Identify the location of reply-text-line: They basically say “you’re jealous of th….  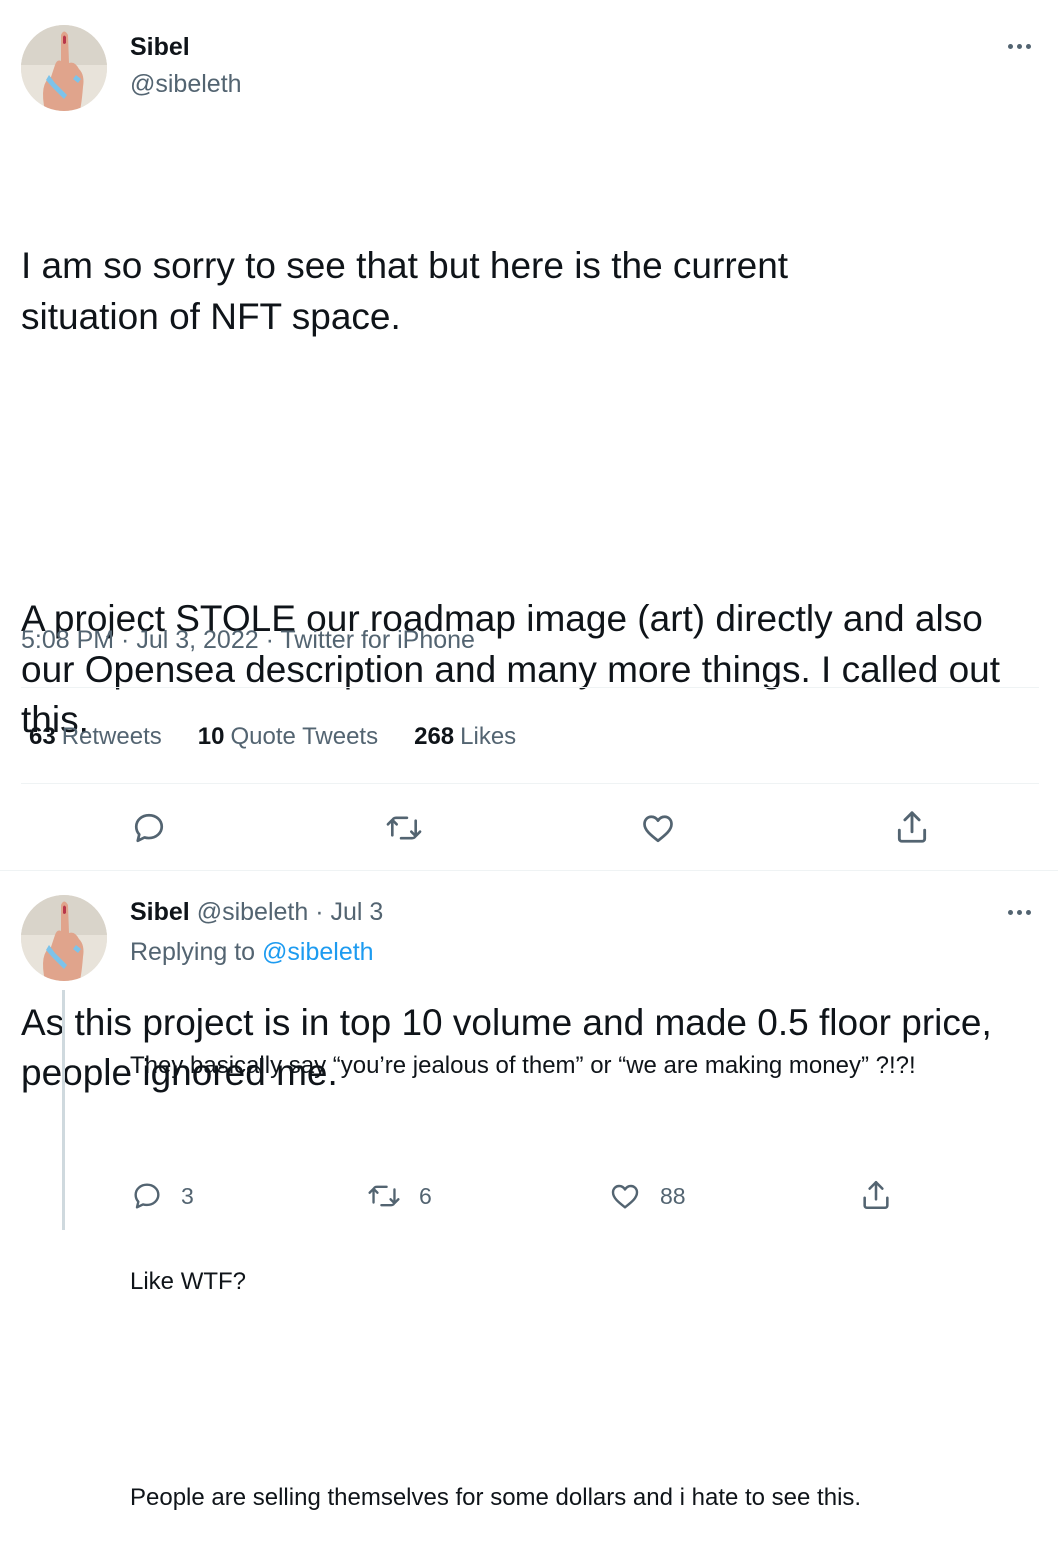
(523, 1065).